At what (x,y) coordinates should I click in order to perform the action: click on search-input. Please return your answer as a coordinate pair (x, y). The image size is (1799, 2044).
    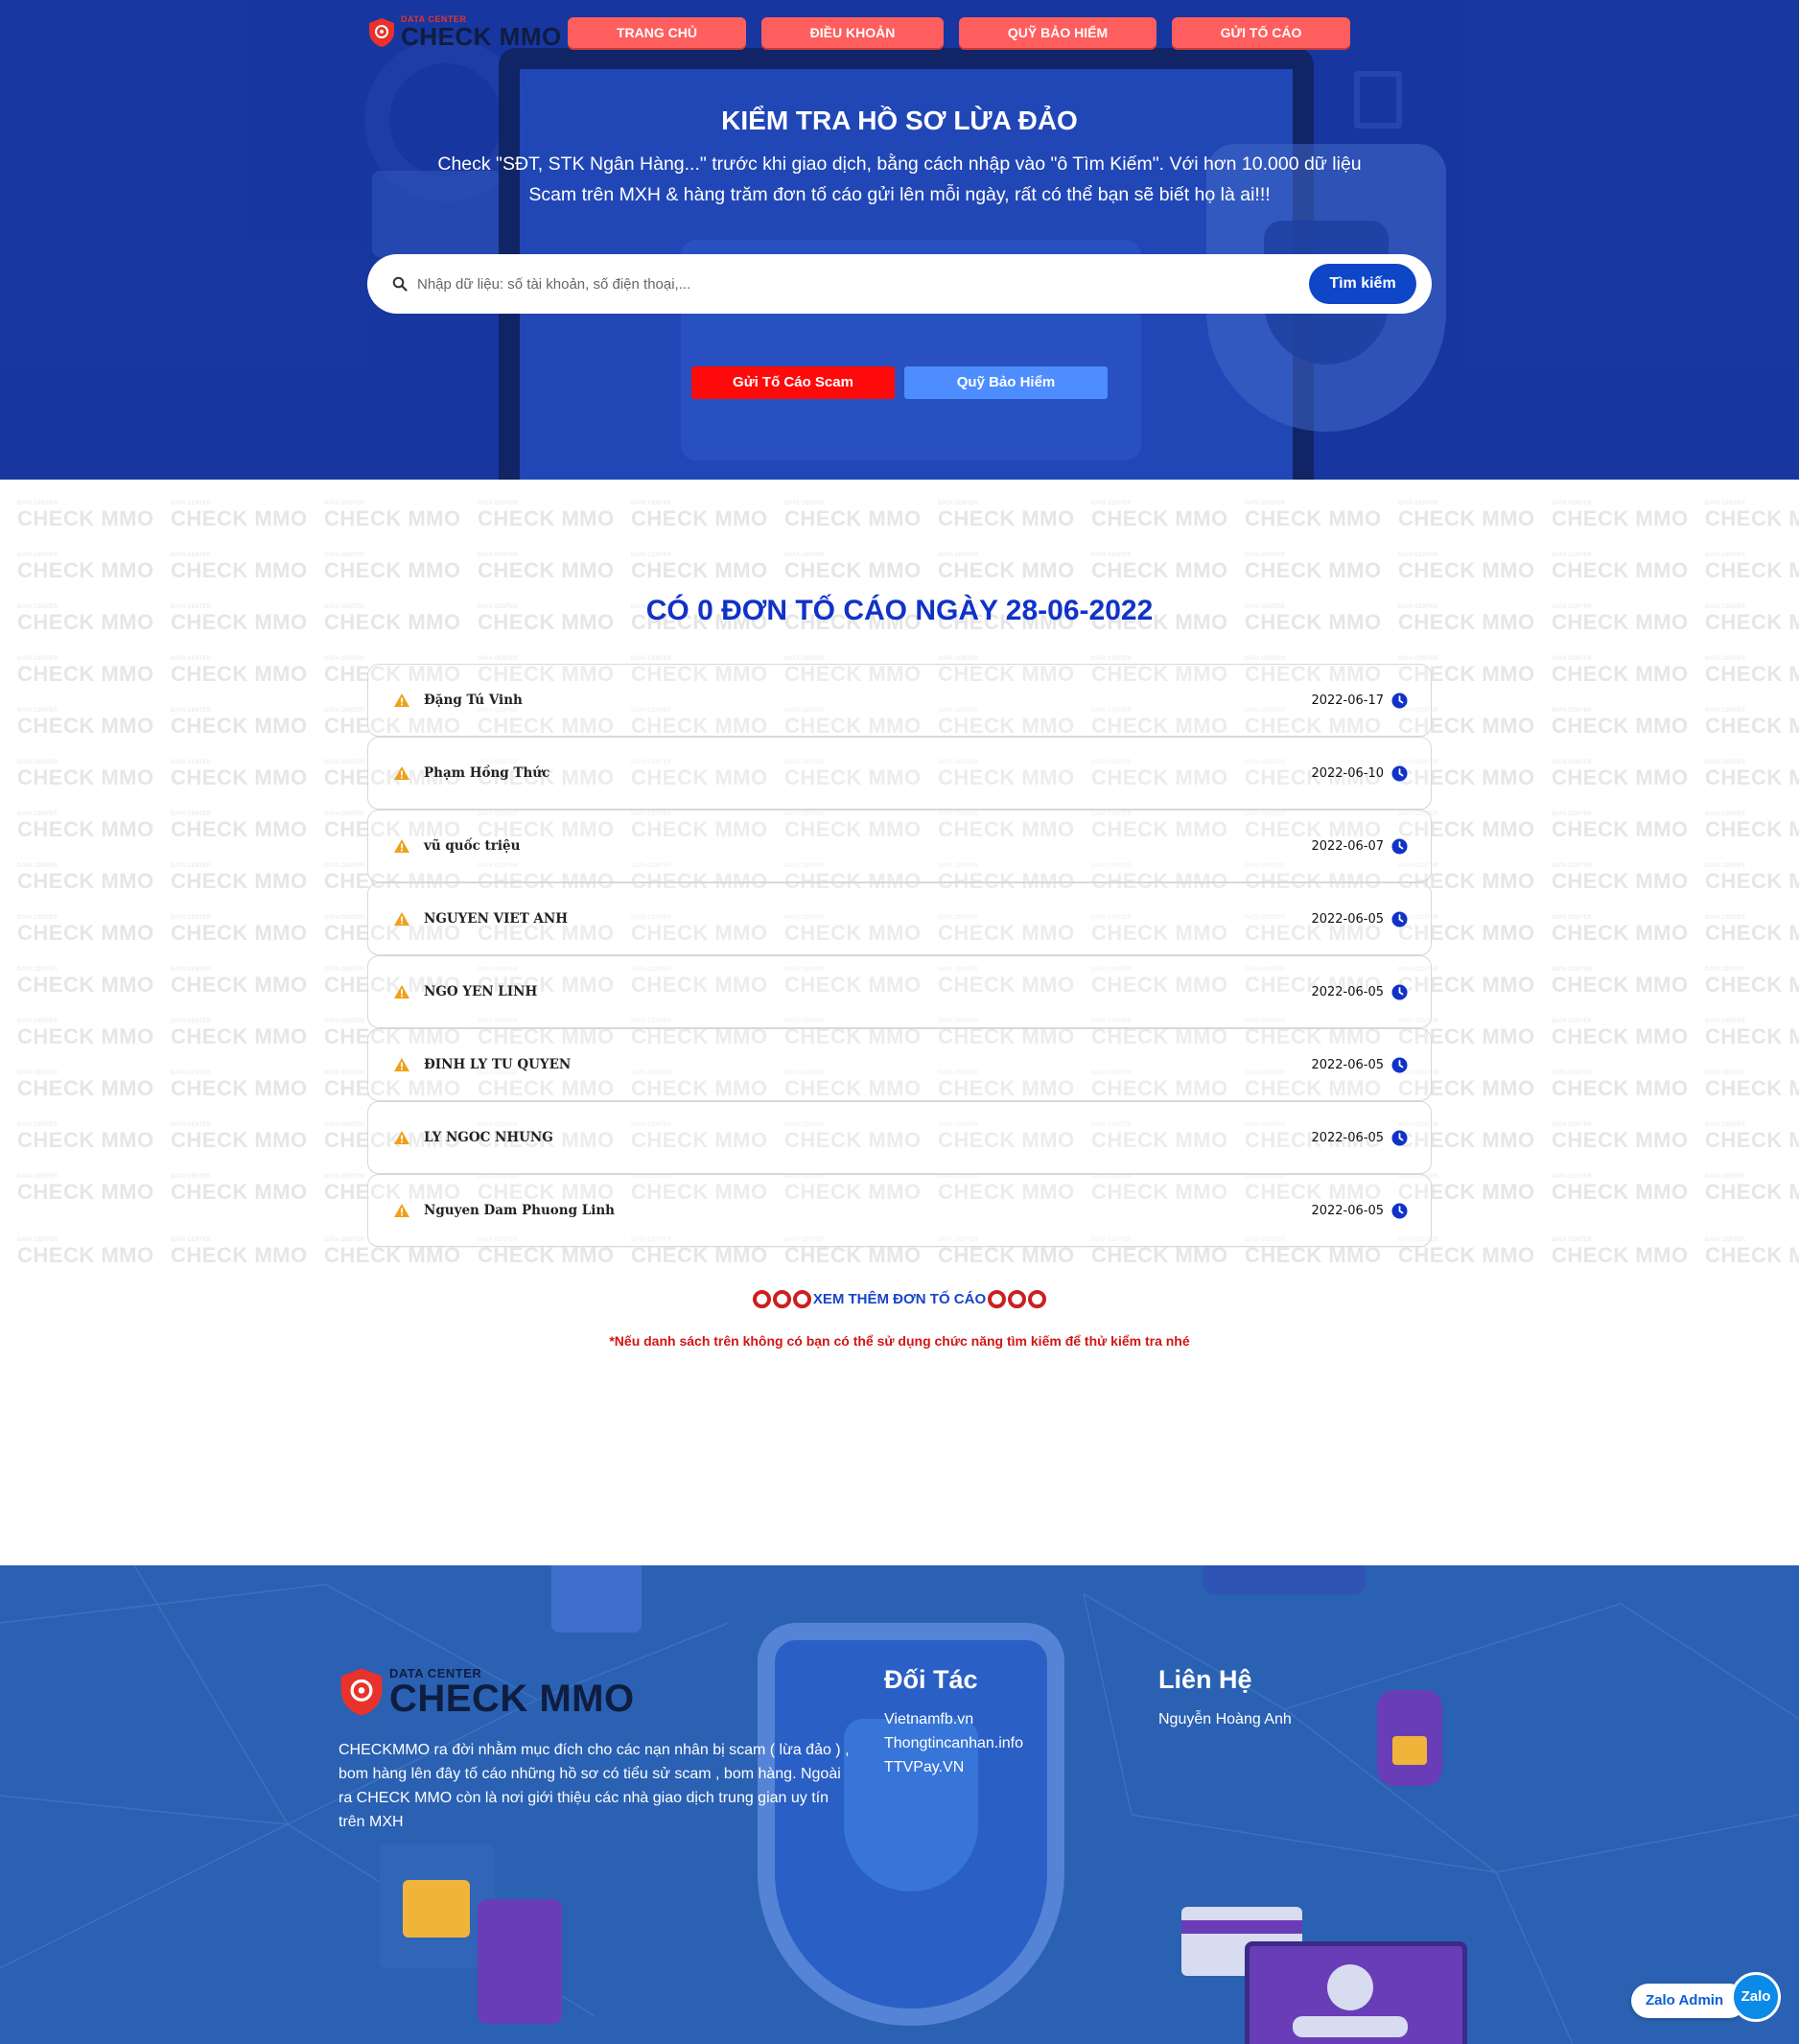
    Looking at the image, I should click on (863, 284).